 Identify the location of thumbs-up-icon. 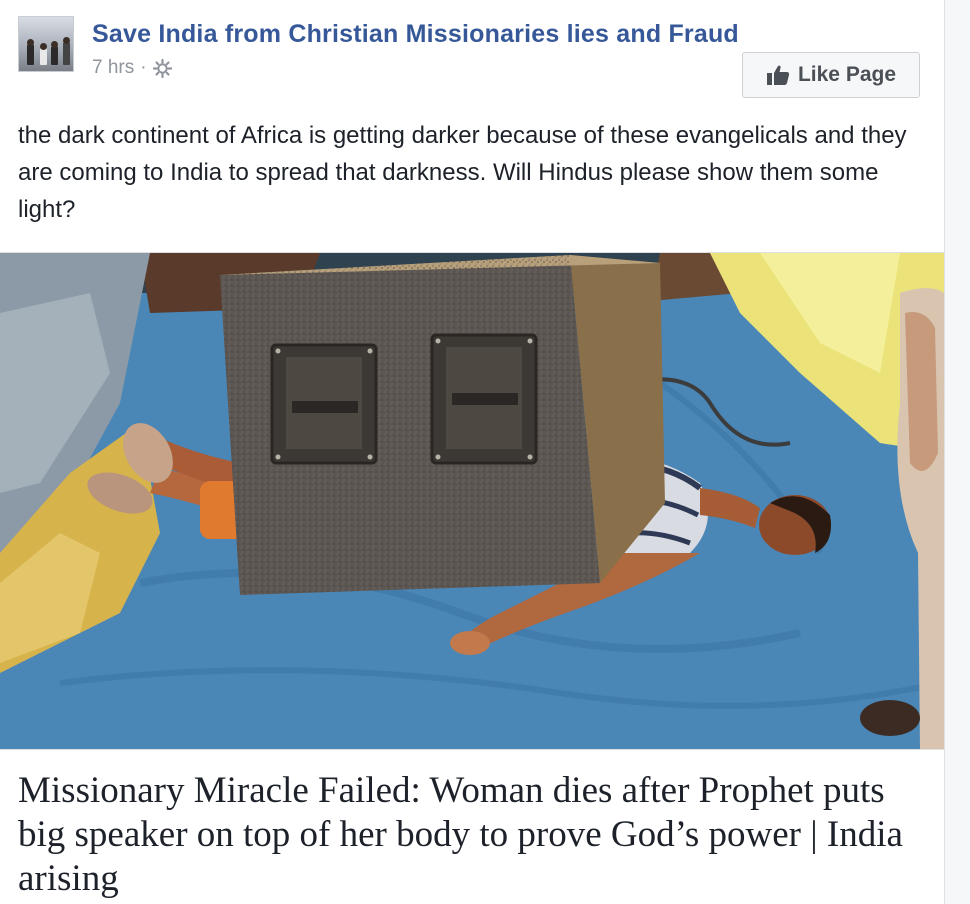
(778, 75).